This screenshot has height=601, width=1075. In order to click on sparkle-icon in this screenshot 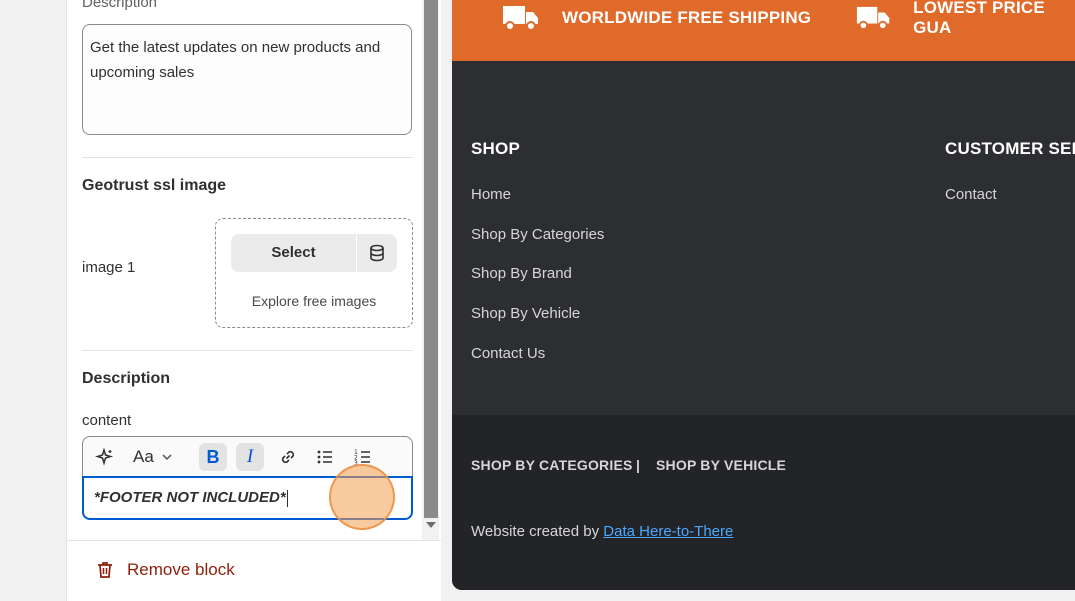, I will do `click(104, 456)`.